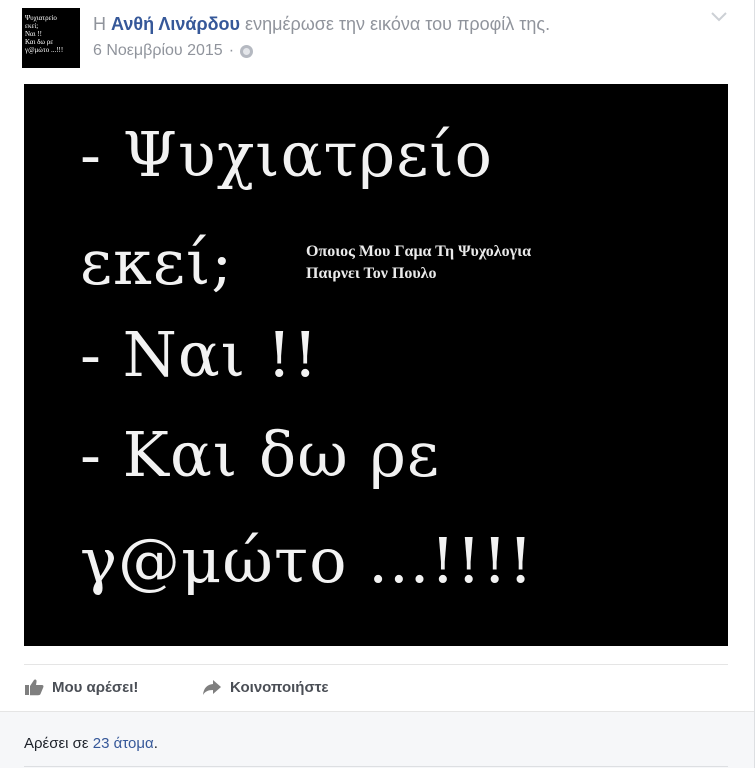 Image resolution: width=756 pixels, height=768 pixels. Describe the element at coordinates (95, 687) in the screenshot. I see `like-label: Μου αρέσει!` at that location.